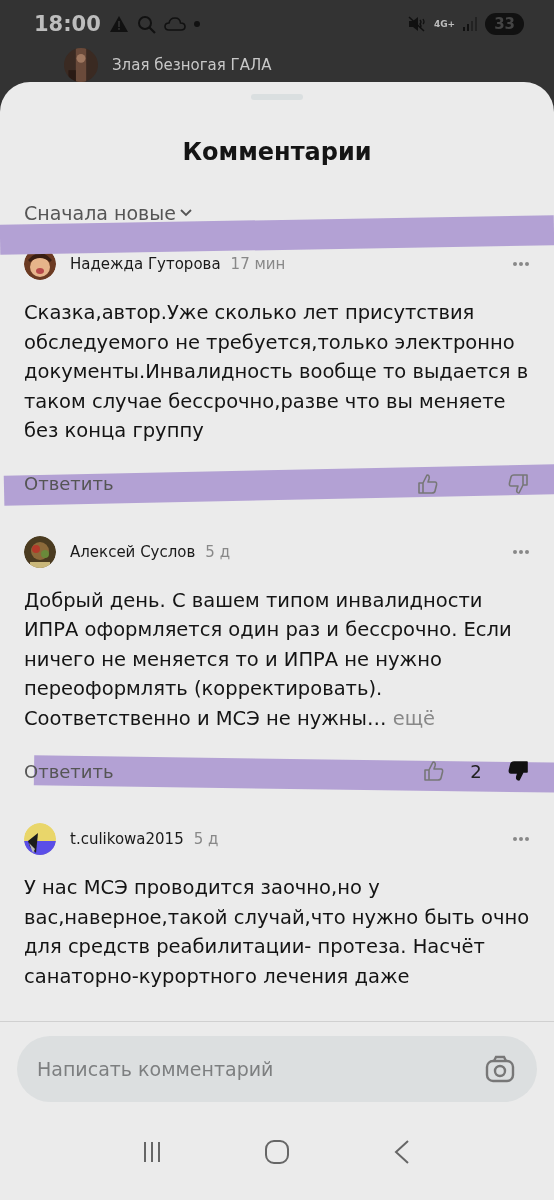 The width and height of the screenshot is (554, 1200). Describe the element at coordinates (277, 372) in the screenshot. I see `comment-text: Сказка,автор.Уже сколько лет присутствия обследуемого не требуется,только электронно документы.Инвалидность вообще то выдается в таком случае бессрочно,разве что вы меняете без конца группу` at that location.